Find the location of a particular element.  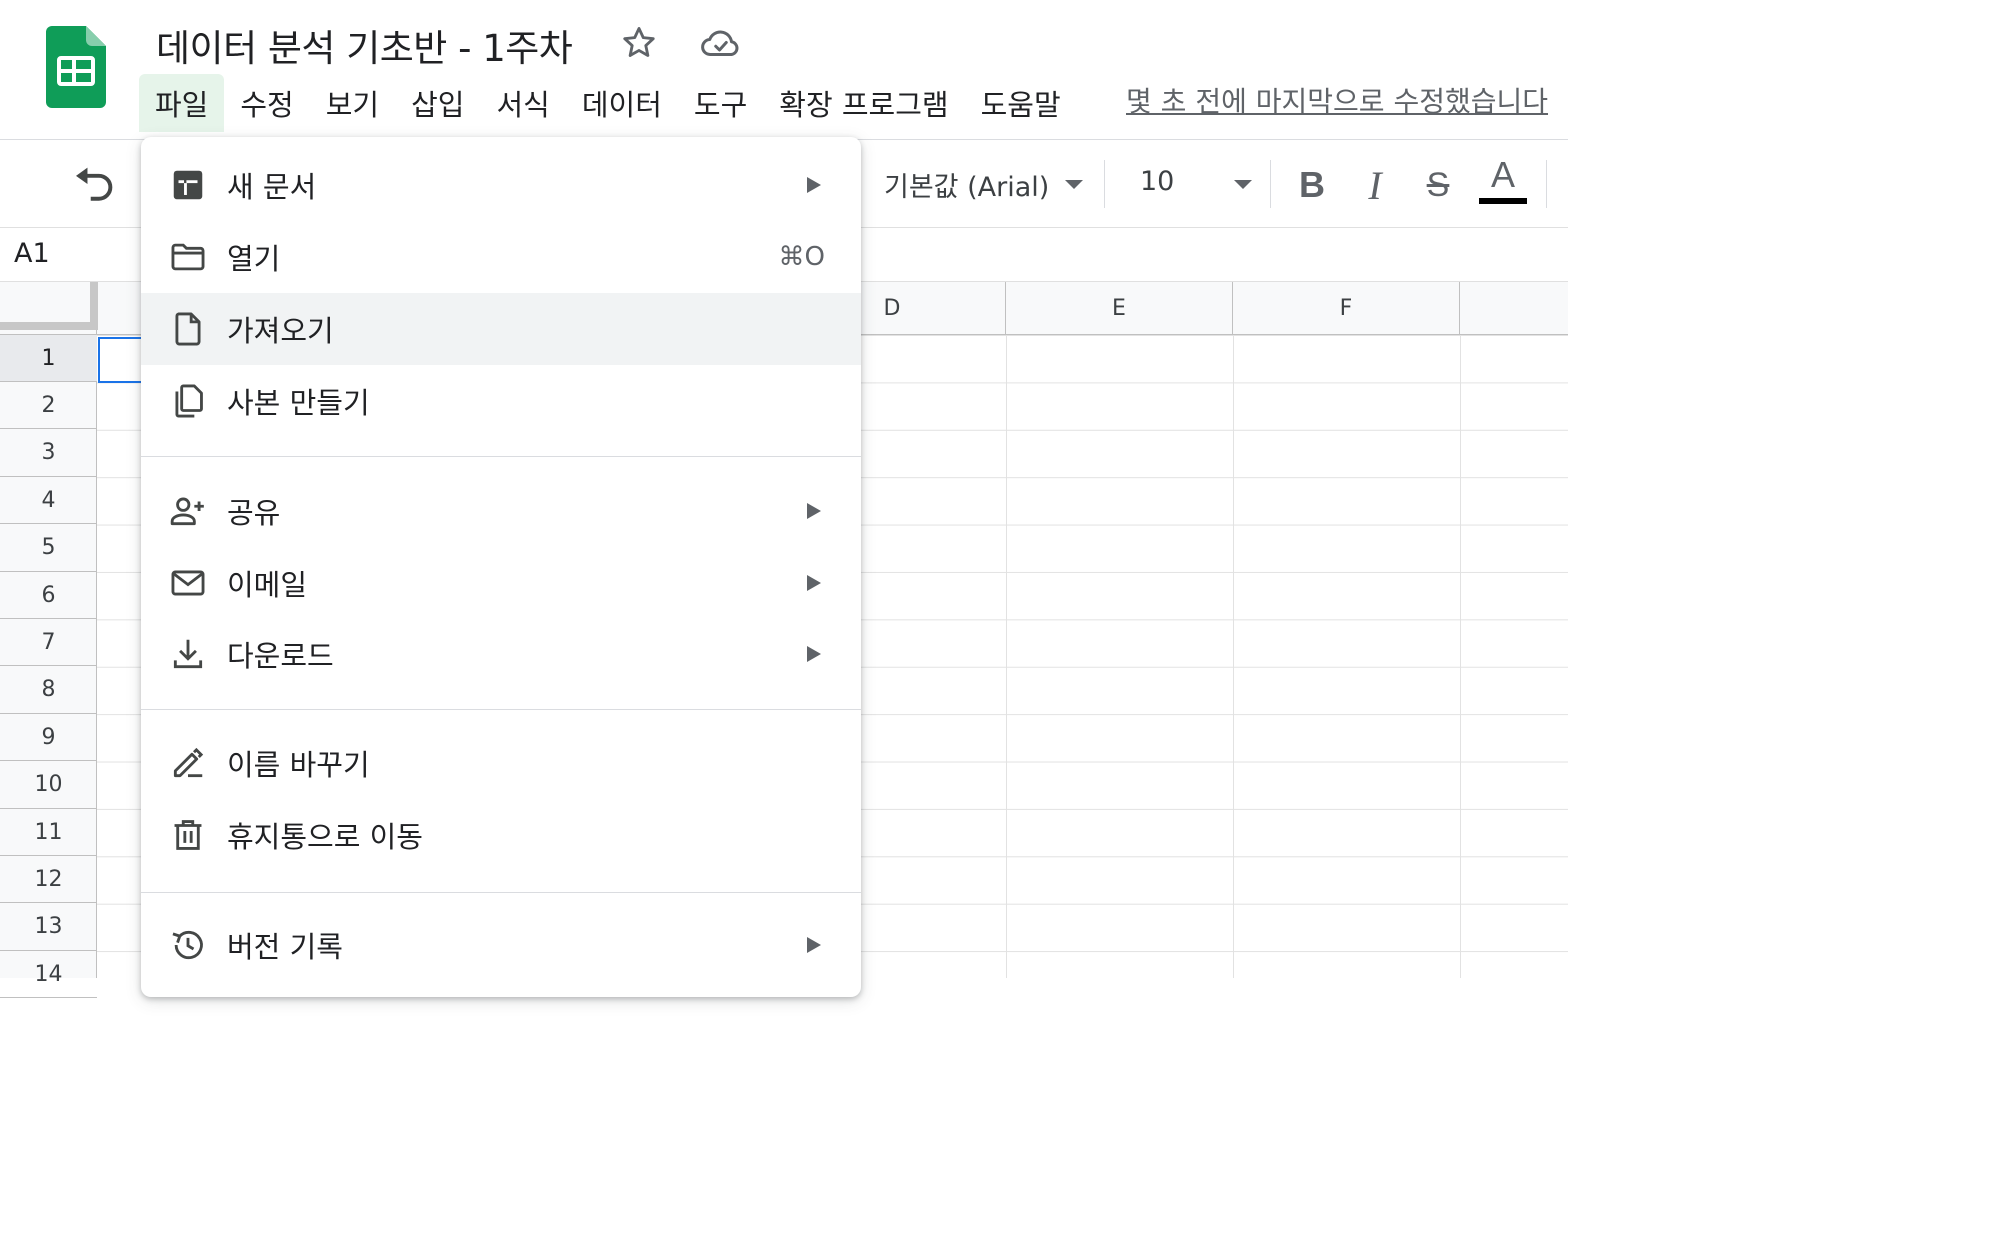

column-header-f: F is located at coordinates (1346, 308).